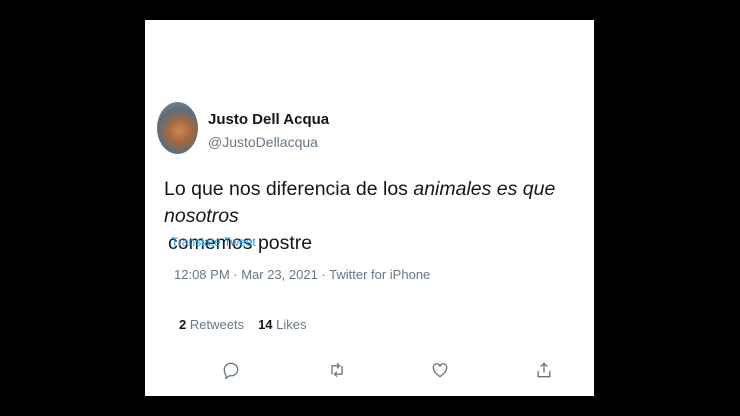  I want to click on reply-icon, so click(231, 371).